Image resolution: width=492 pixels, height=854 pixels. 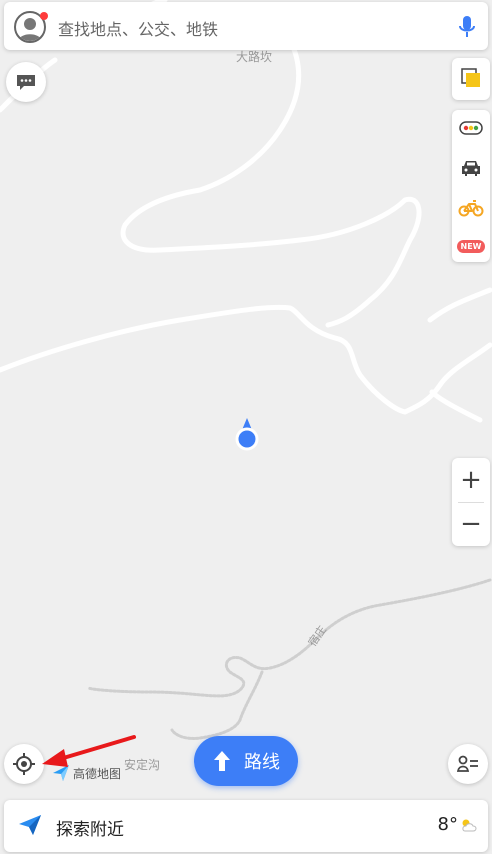 I want to click on traffic-light-icon, so click(x=471, y=128).